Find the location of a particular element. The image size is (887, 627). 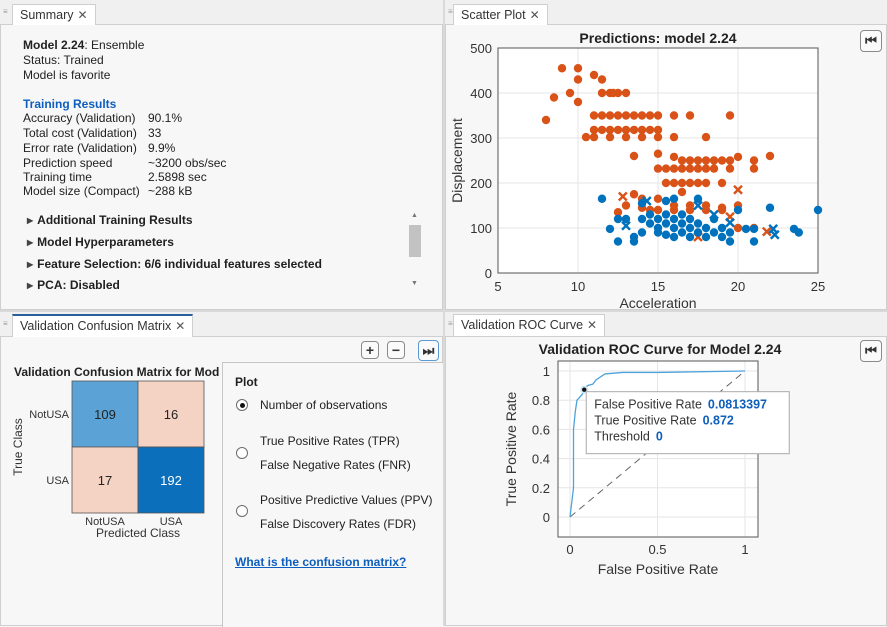

metric-label: Training time is located at coordinates (57, 177).